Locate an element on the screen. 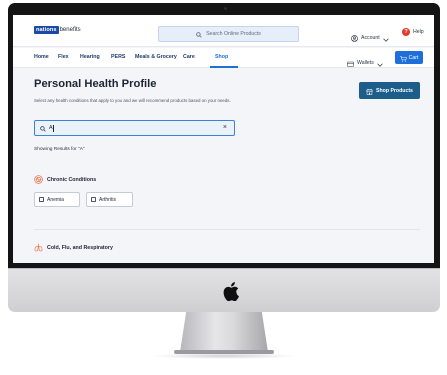 Image resolution: width=447 pixels, height=375 pixels. nav-meals-grocery: Meals & Grocery is located at coordinates (156, 57).